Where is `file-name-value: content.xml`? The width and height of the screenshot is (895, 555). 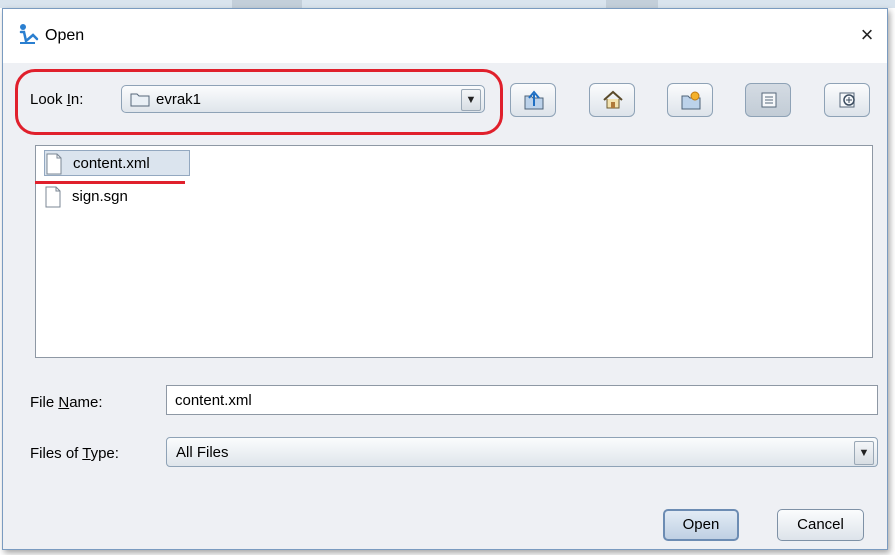
file-name-value: content.xml is located at coordinates (213, 400).